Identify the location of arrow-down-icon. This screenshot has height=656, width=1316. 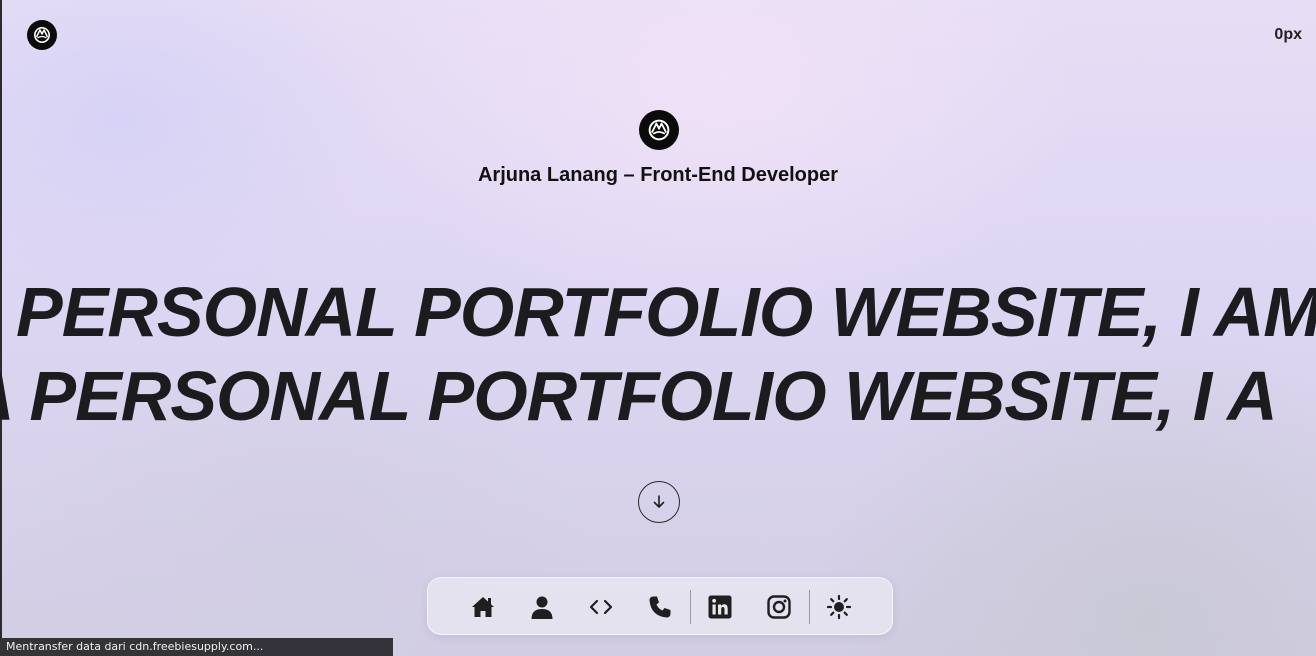
(659, 501).